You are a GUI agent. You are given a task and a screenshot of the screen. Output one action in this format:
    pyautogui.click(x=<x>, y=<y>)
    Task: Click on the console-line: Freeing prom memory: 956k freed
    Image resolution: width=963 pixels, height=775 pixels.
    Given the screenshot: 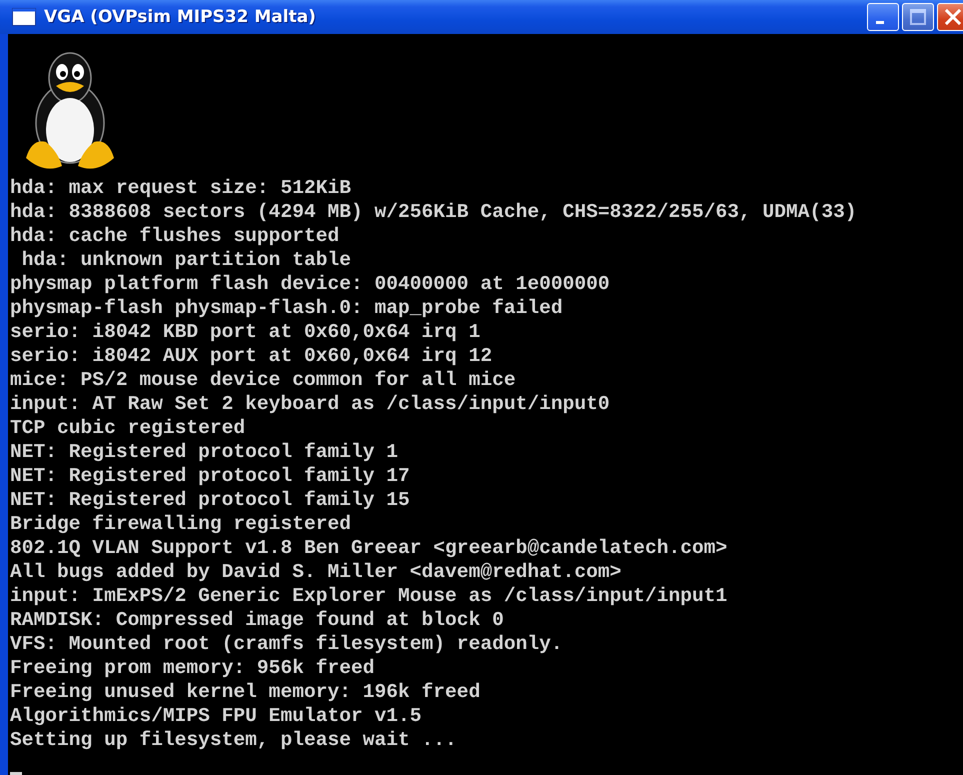 What is the action you would take?
    pyautogui.click(x=193, y=668)
    